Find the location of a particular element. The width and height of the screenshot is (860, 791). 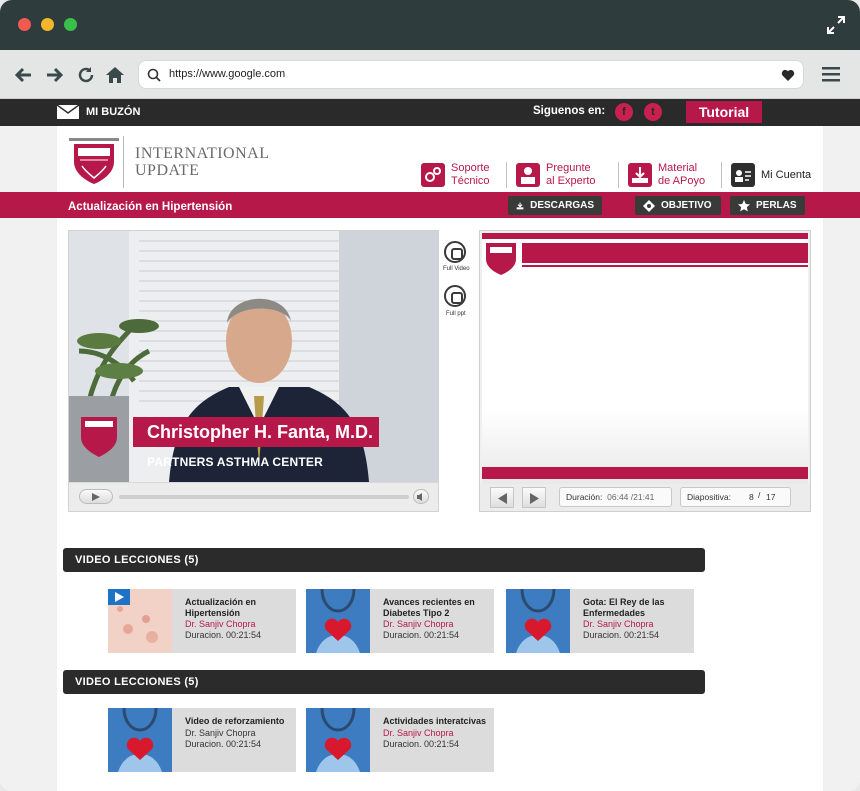

nav-label-line1: Pregunte is located at coordinates (568, 168).